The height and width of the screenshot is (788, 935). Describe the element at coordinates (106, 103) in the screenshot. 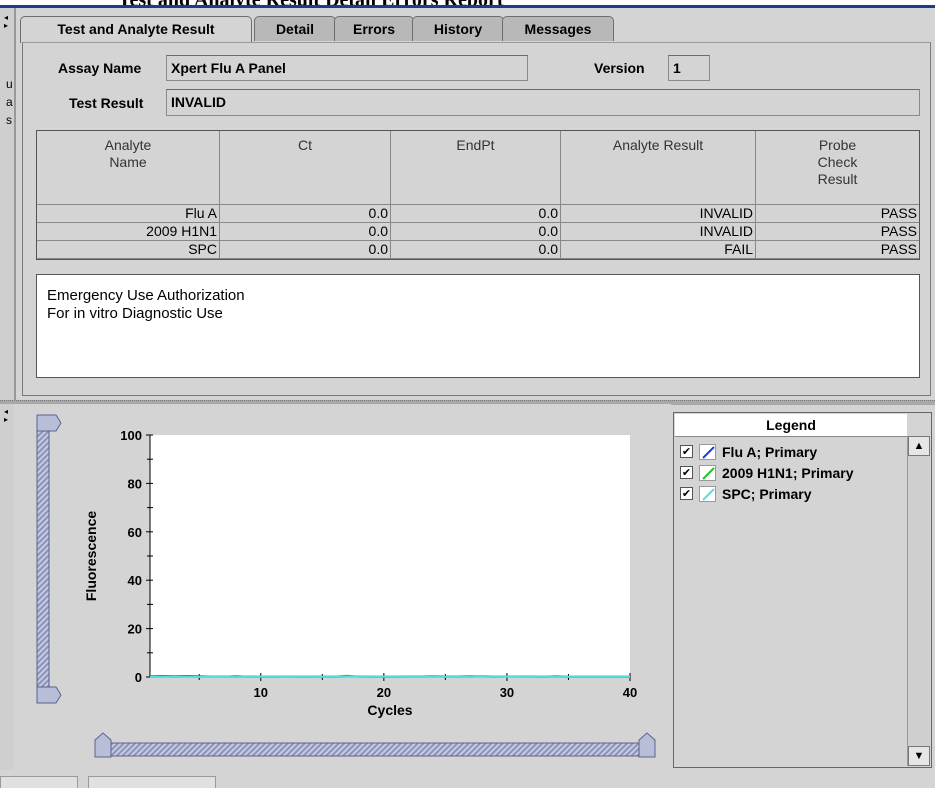

I see `test-result-label: Test Result` at that location.